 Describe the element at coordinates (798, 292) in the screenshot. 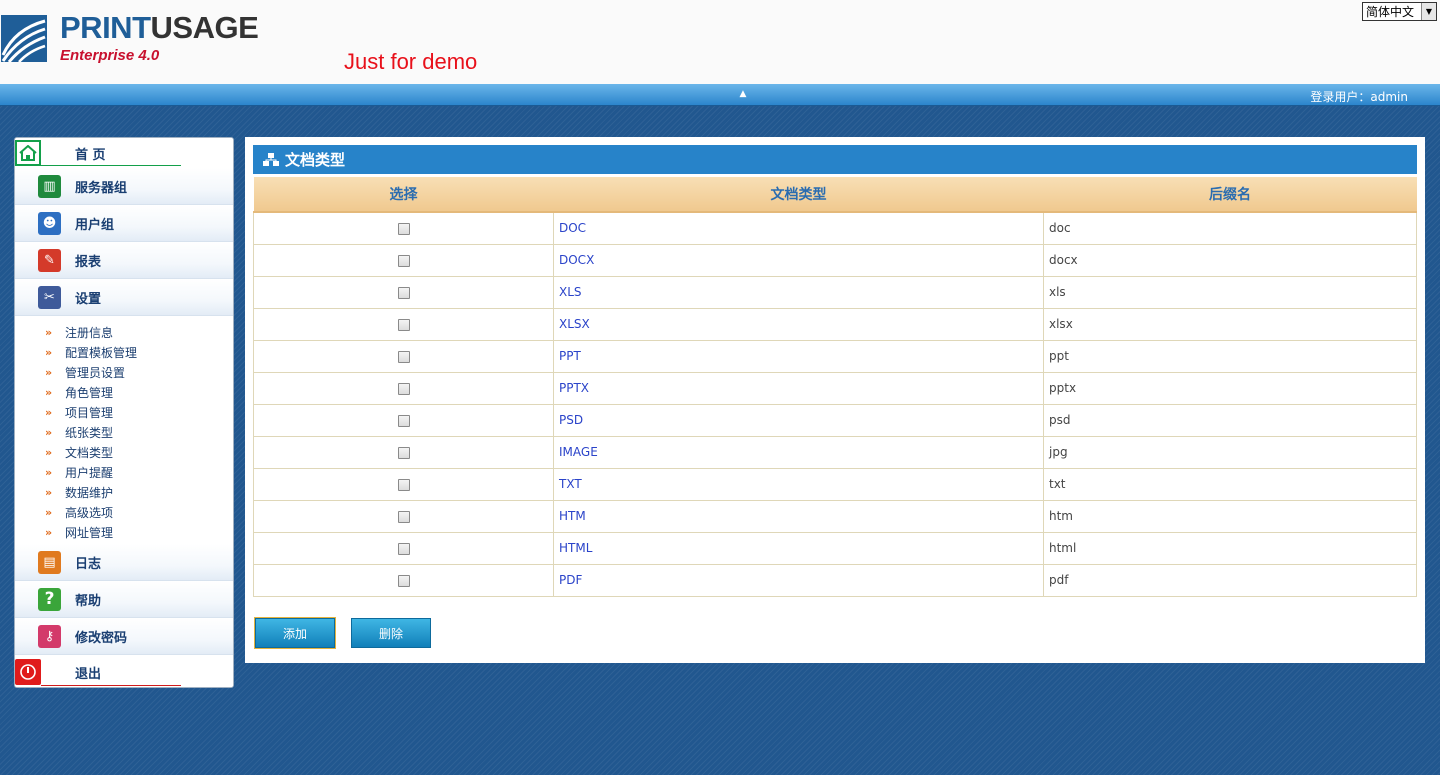

I see `doc-type-link: XLS` at that location.